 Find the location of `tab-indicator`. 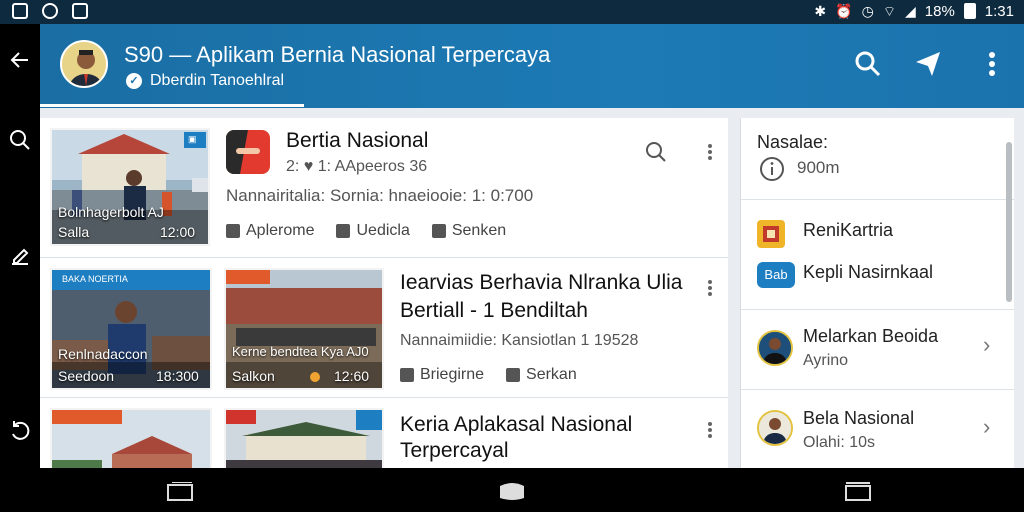

tab-indicator is located at coordinates (172, 105).